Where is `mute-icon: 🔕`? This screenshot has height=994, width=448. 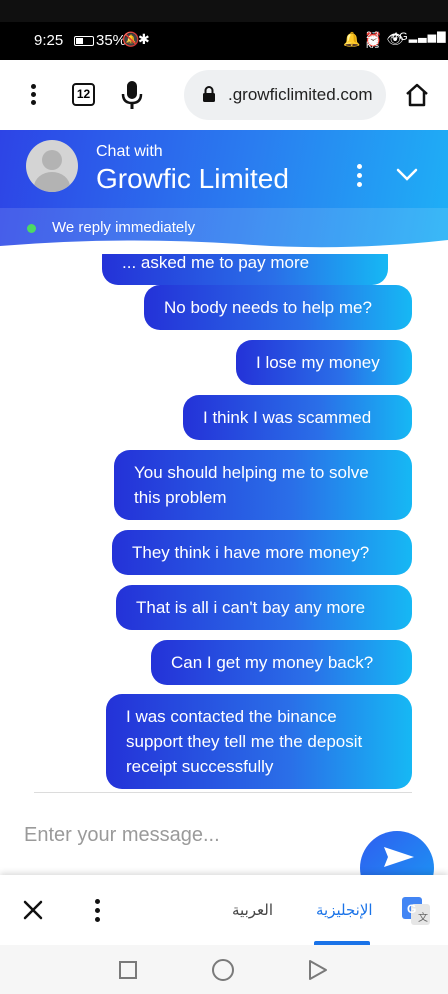 mute-icon: 🔕 is located at coordinates (131, 39).